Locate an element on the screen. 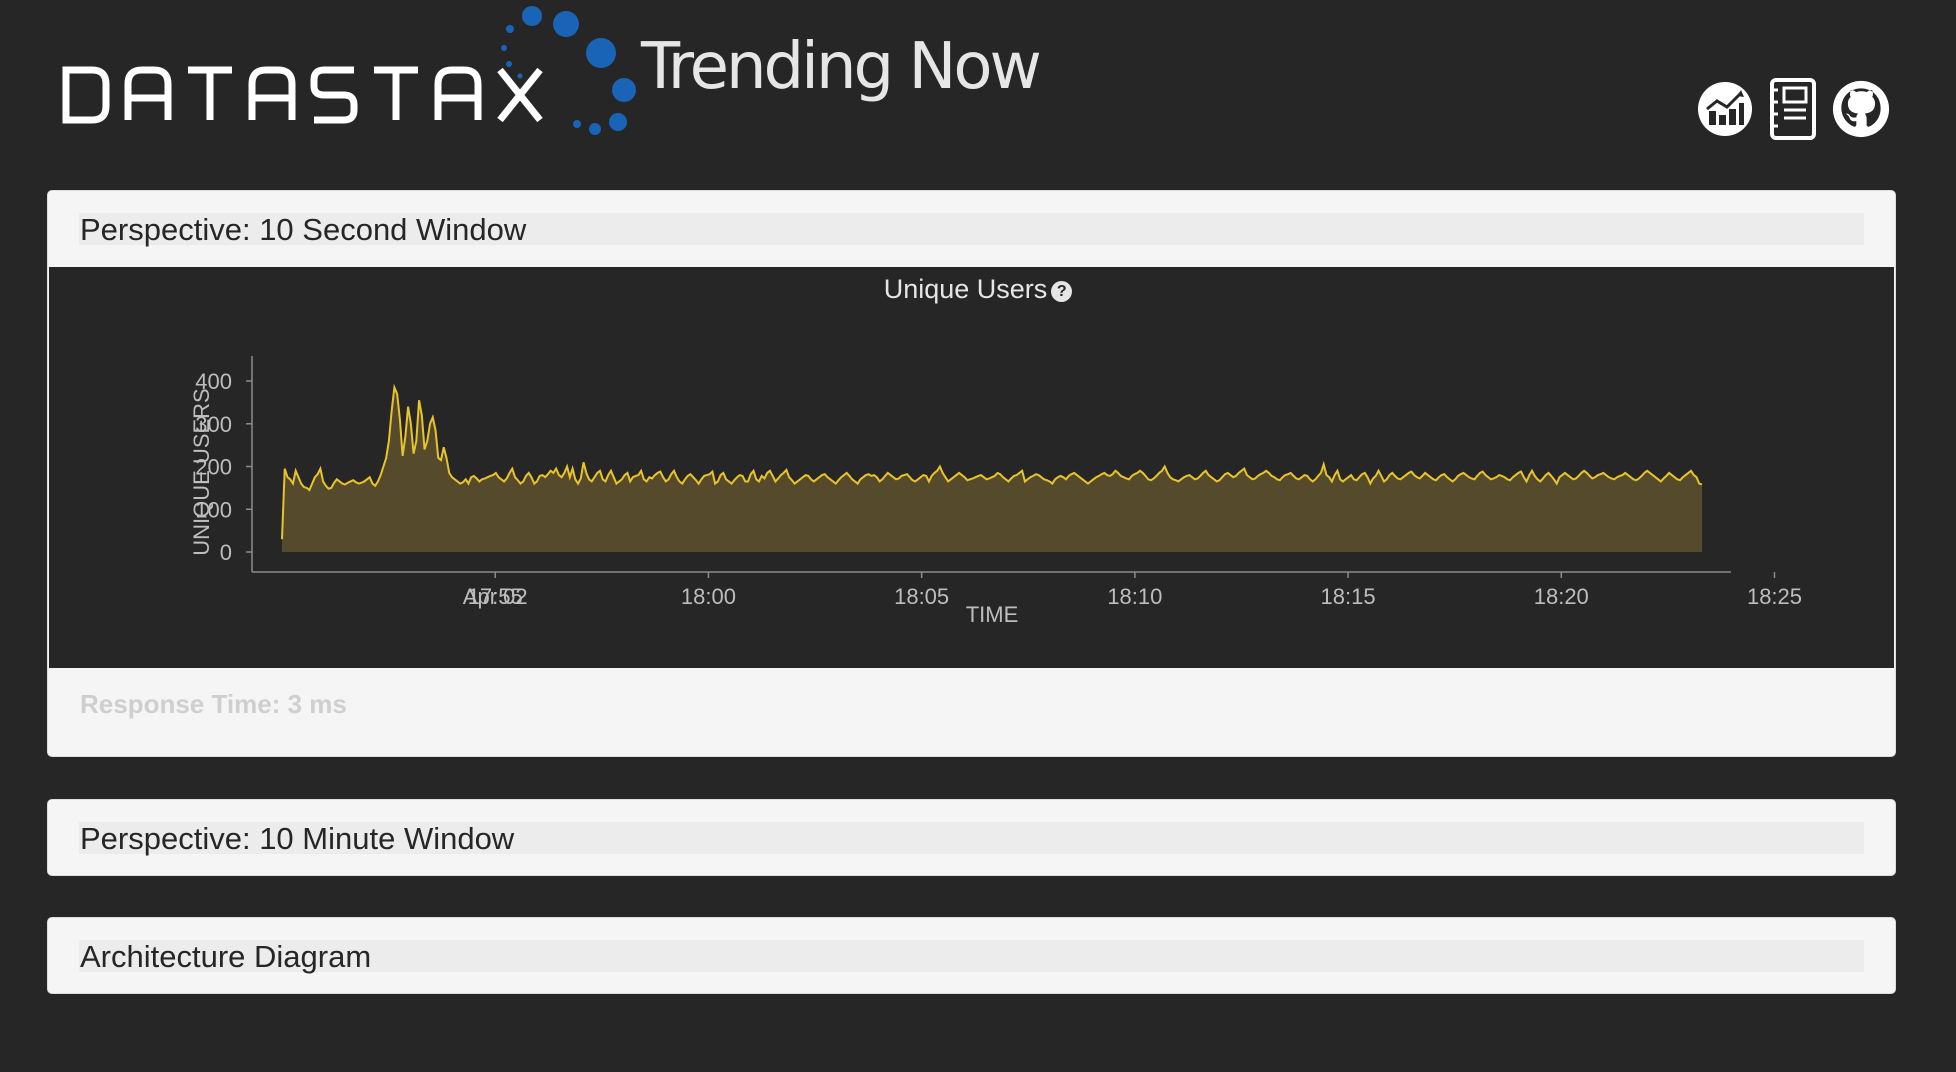 The width and height of the screenshot is (1956, 1072). y-tick-label: 0 is located at coordinates (226, 552).